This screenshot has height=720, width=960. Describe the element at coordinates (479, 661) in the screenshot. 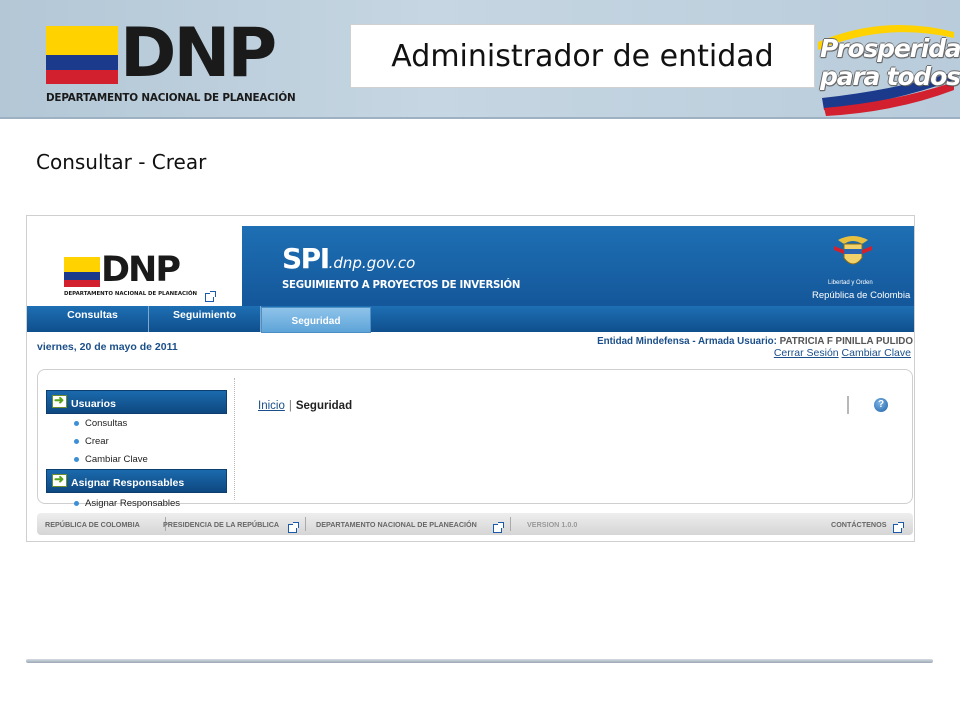

I see `slide-bottom-rule` at that location.